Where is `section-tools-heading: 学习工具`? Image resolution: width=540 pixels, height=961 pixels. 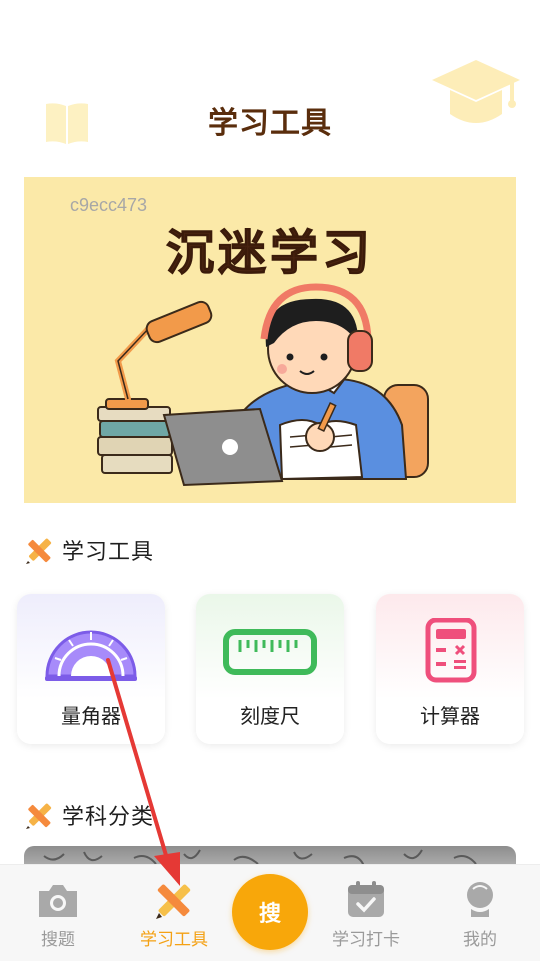
section-tools-heading: 学习工具 is located at coordinates (89, 550).